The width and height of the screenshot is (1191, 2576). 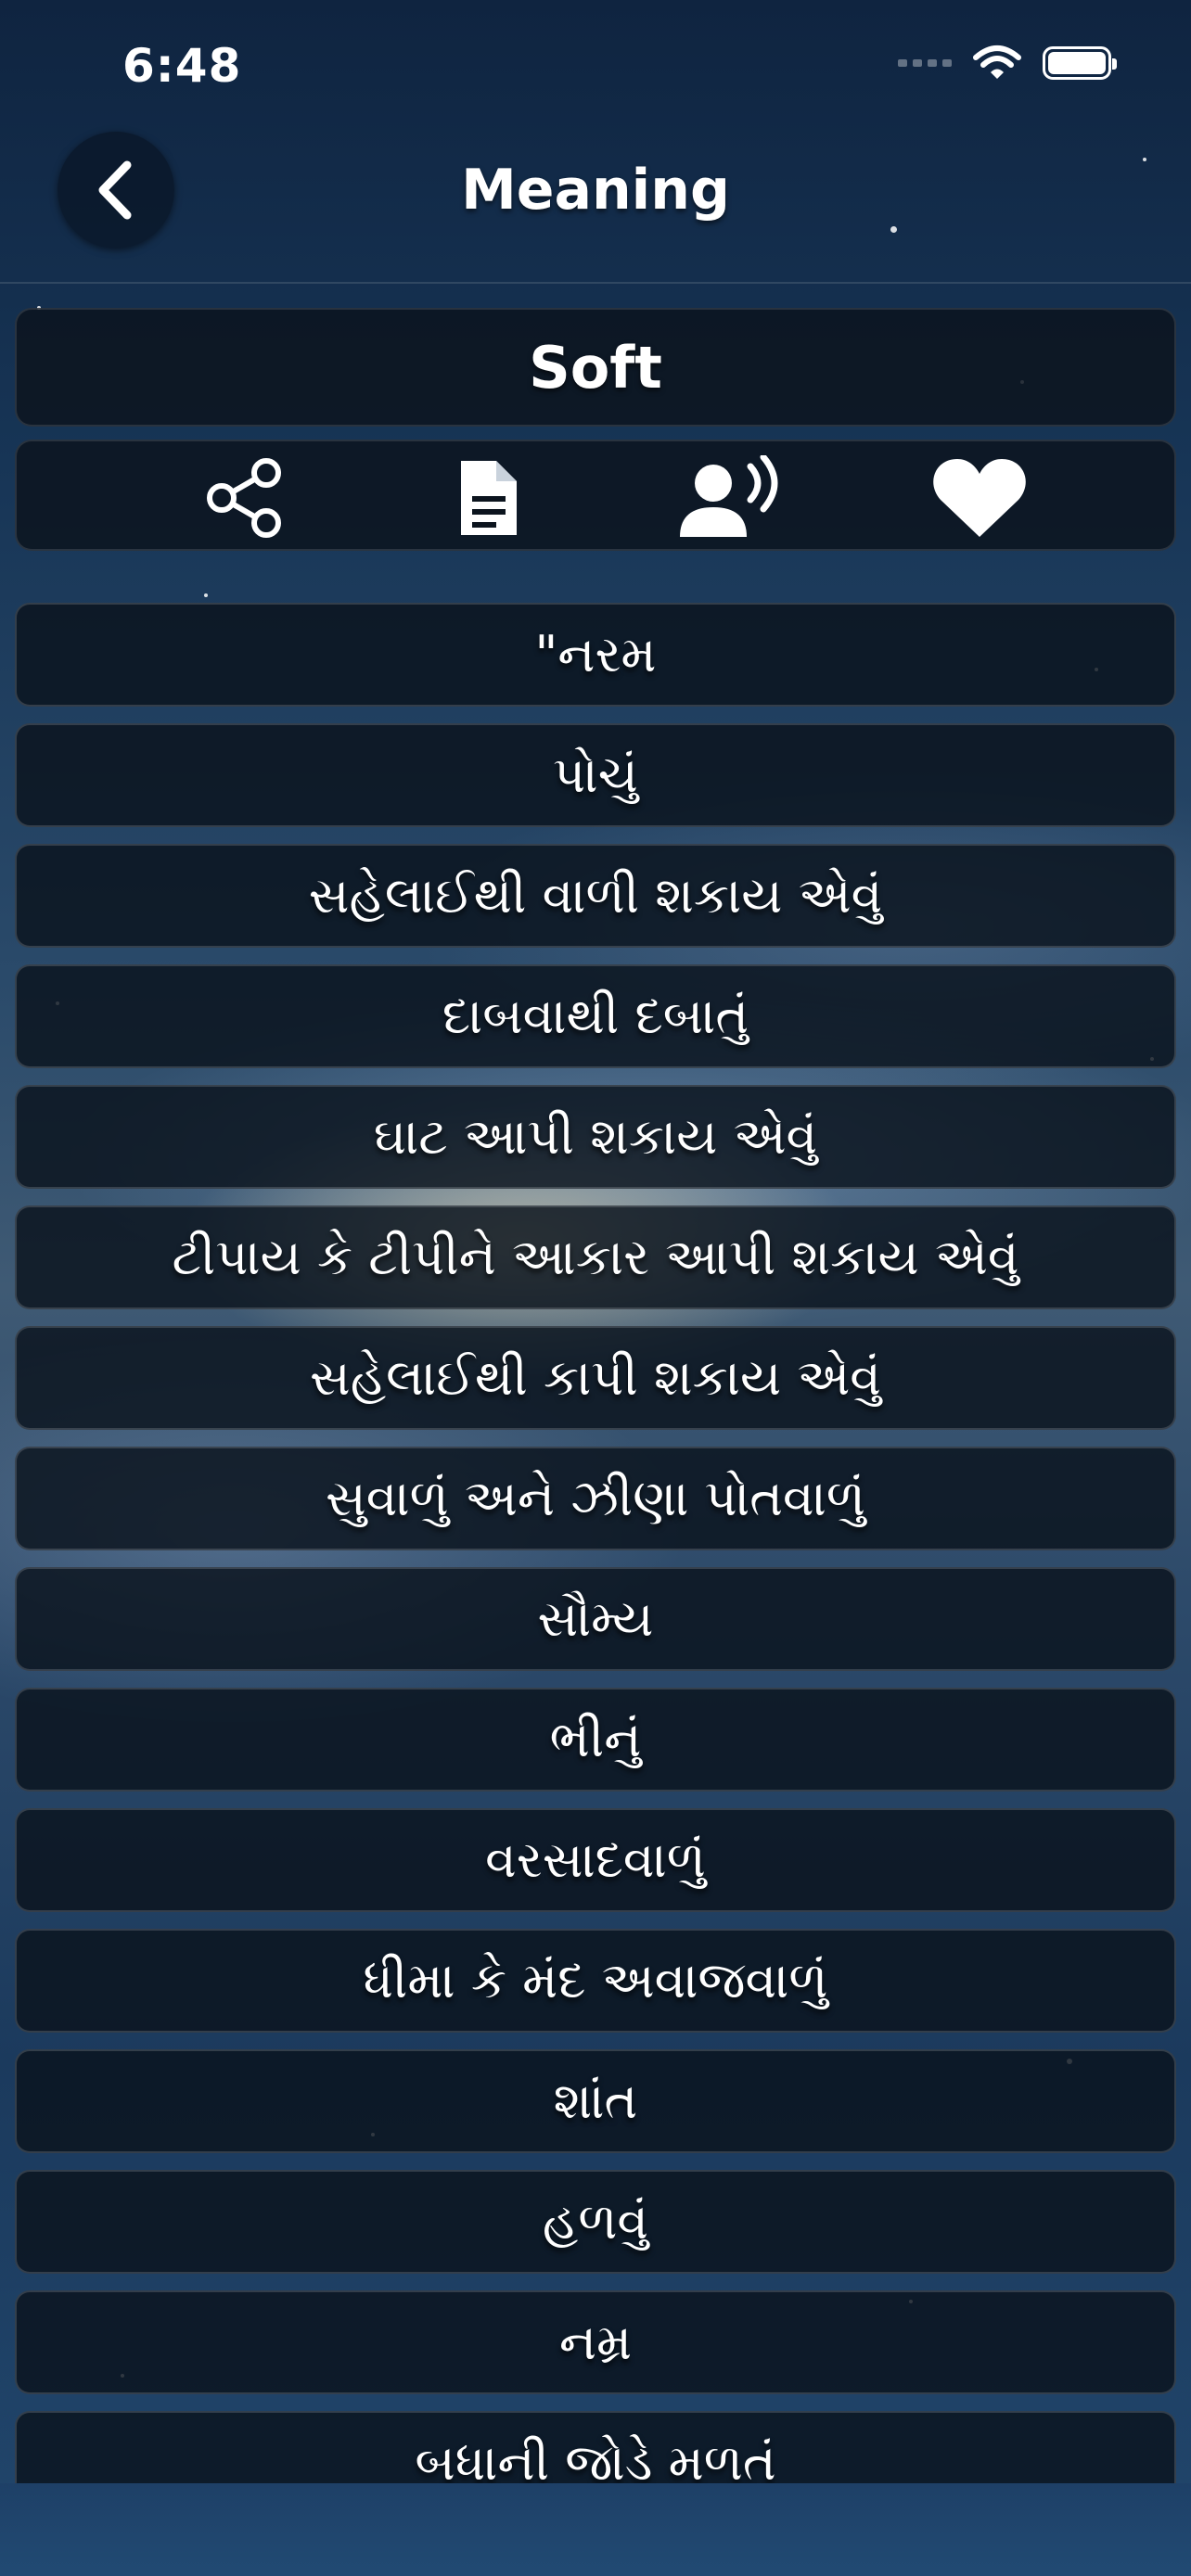 I want to click on wifi-icon, so click(x=997, y=62).